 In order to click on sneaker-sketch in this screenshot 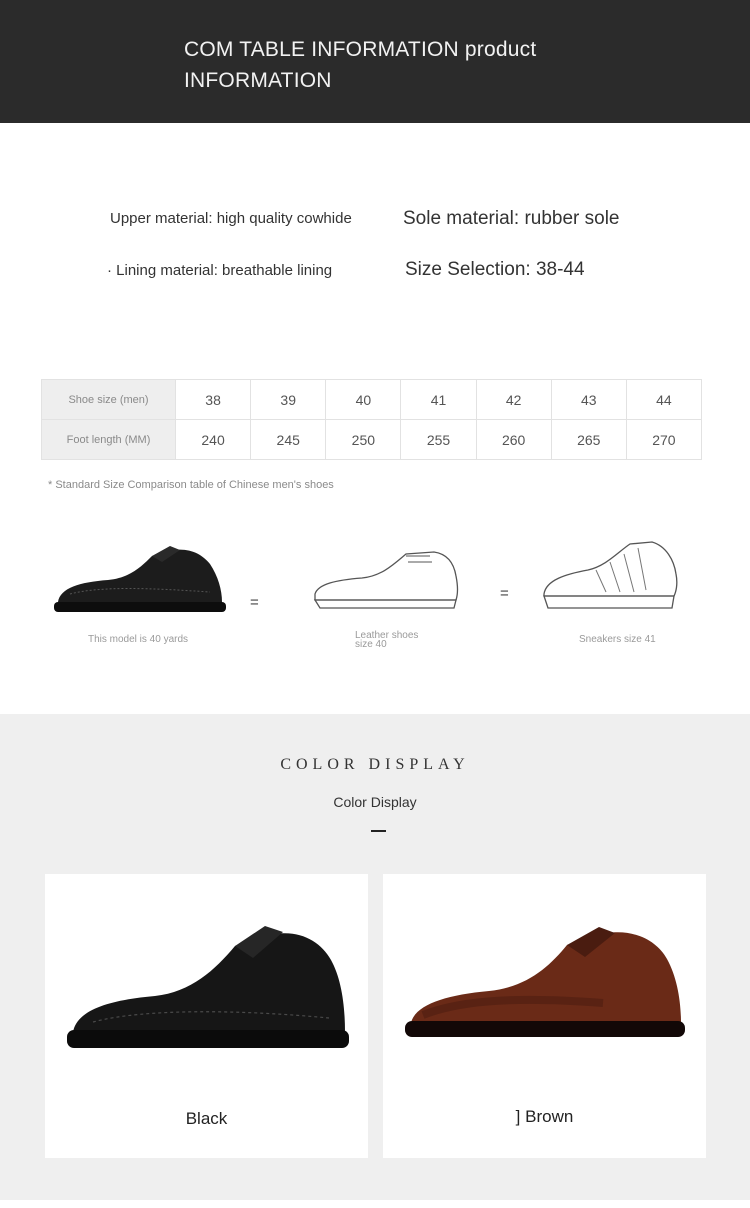, I will do `click(610, 575)`.